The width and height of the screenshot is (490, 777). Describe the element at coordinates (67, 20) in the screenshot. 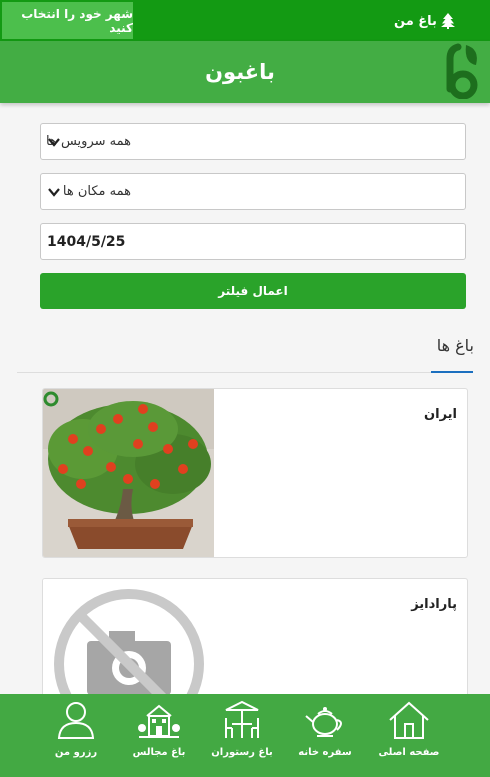

I see `select-city-button: شهر خود را انتخاب کنید` at that location.